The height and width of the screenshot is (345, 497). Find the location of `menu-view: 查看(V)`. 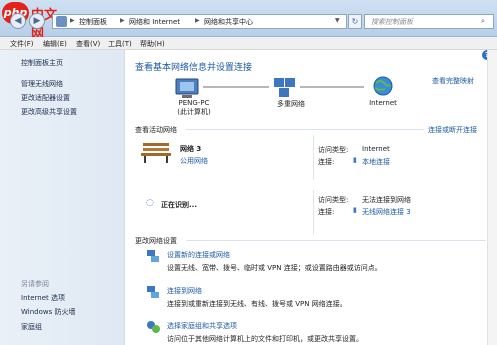

menu-view: 查看(V) is located at coordinates (88, 44).